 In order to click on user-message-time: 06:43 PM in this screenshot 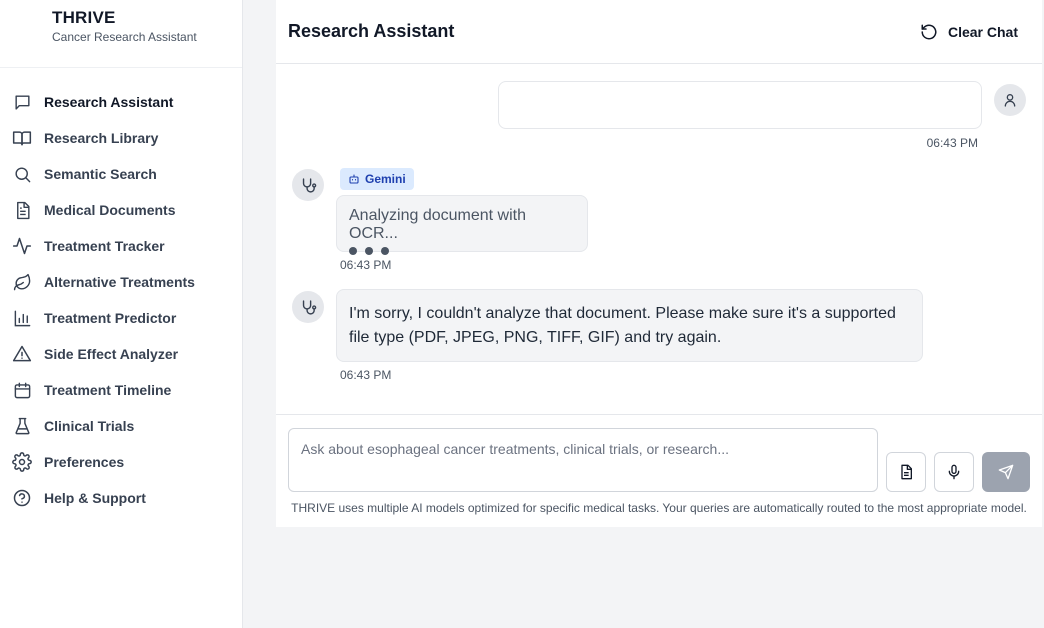, I will do `click(952, 143)`.